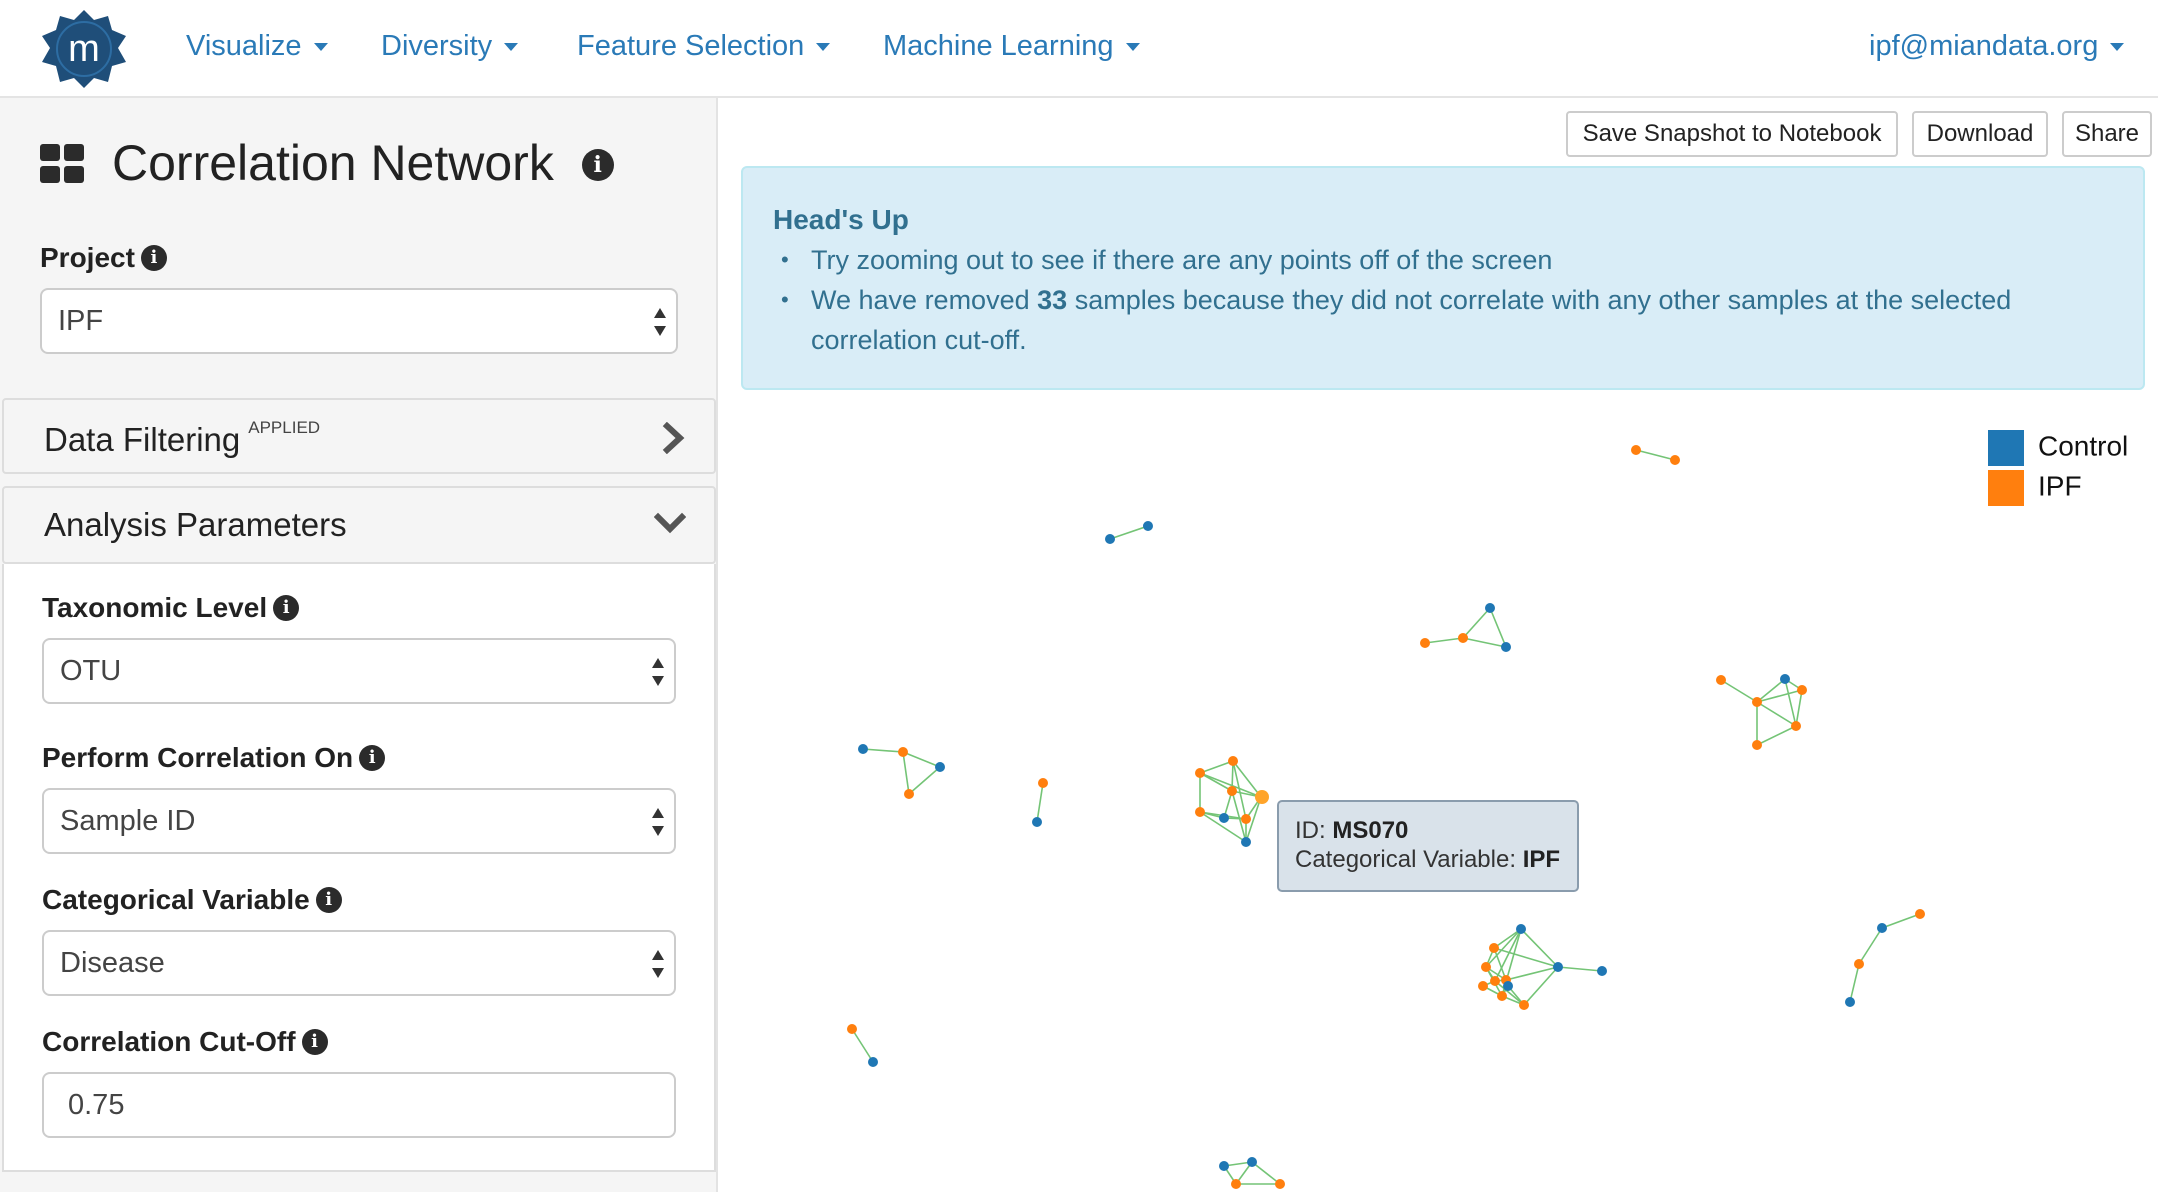 The image size is (2158, 1192). Describe the element at coordinates (171, 608) in the screenshot. I see `taxonomic-level-label: Taxonomic Level i` at that location.